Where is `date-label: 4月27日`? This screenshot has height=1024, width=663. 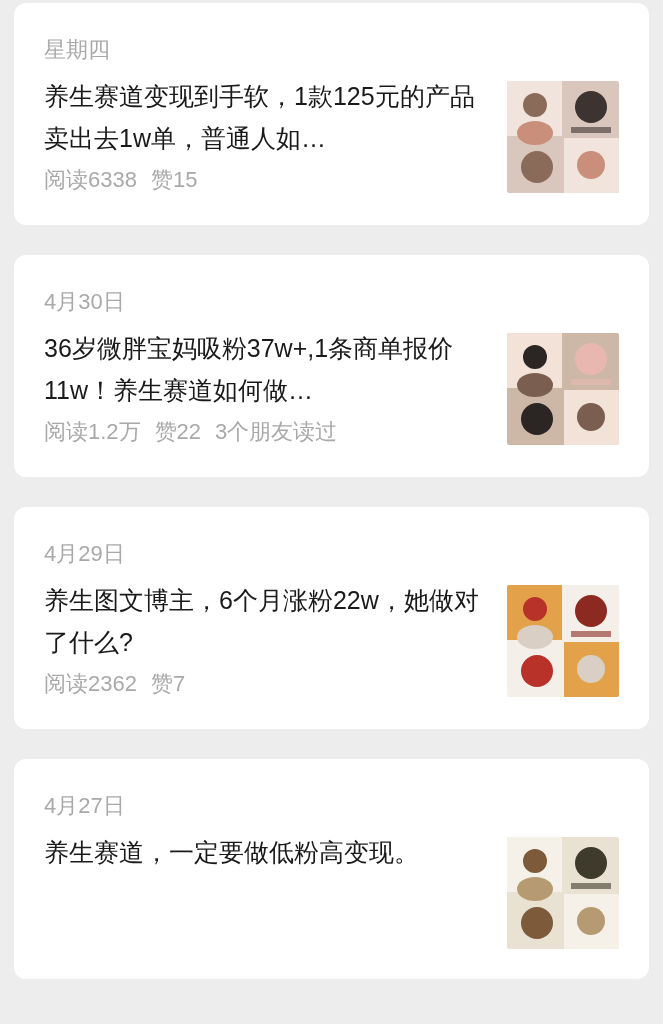 date-label: 4月27日 is located at coordinates (85, 806).